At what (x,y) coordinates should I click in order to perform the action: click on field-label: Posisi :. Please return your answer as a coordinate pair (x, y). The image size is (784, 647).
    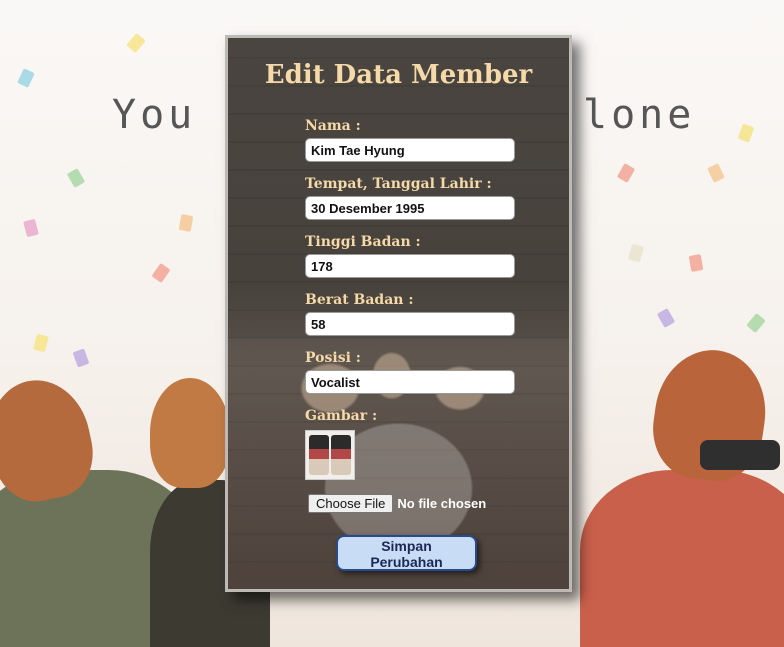
    Looking at the image, I should click on (333, 358).